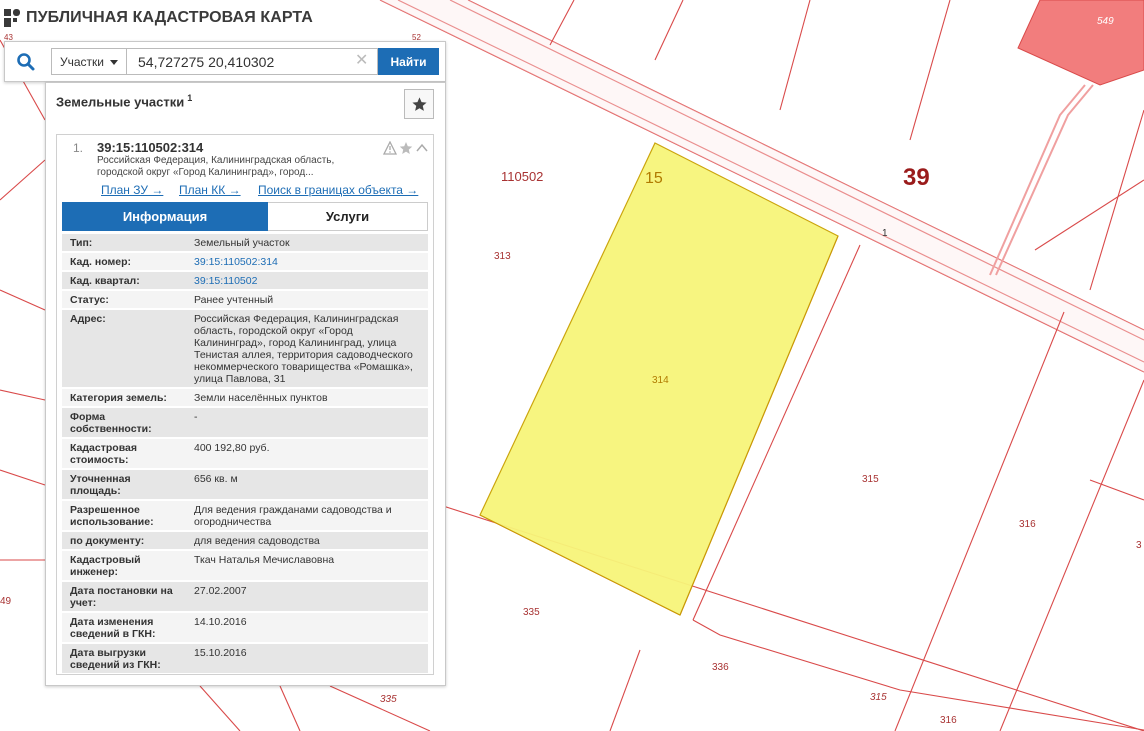 This screenshot has width=1144, height=731. Describe the element at coordinates (105, 566) in the screenshot. I see `info-key: Кадастровый инженер:` at that location.